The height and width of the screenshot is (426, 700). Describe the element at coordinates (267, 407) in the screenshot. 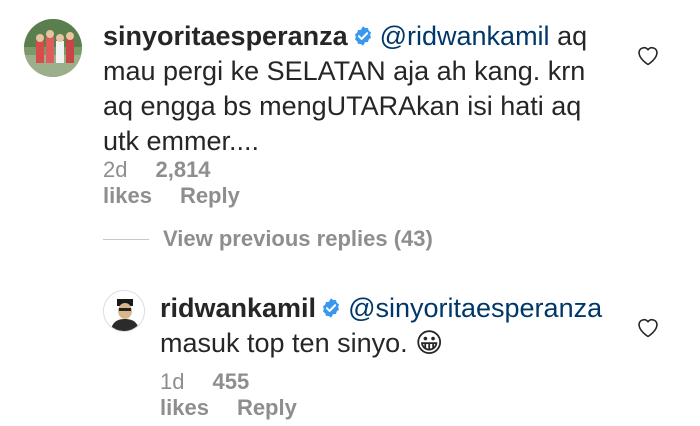

I see `comment-2-reply-button: Reply` at that location.